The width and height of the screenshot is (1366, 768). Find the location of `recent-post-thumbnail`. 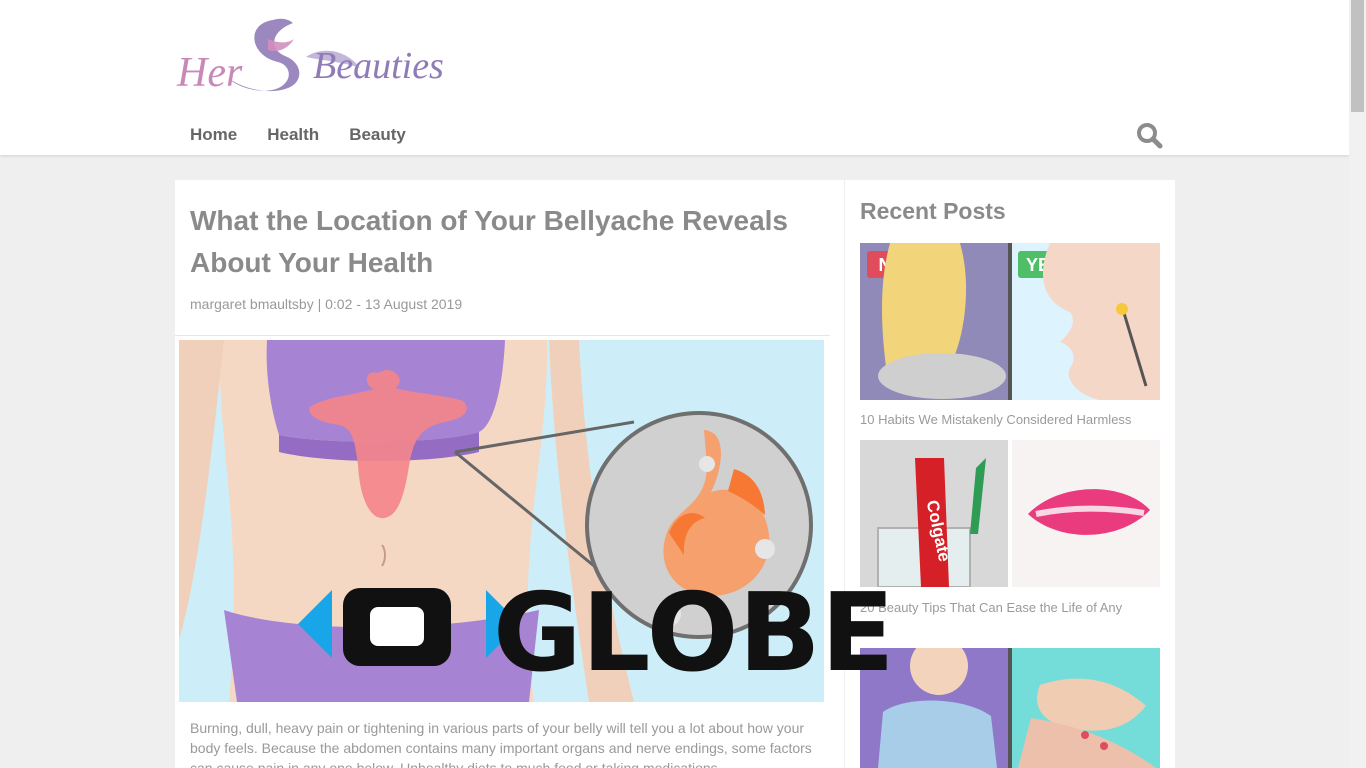

recent-post-thumbnail is located at coordinates (1010, 708).